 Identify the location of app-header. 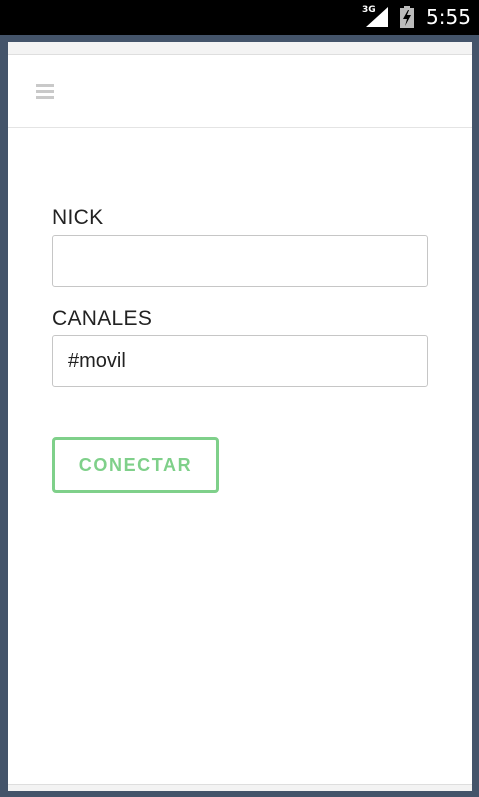
(240, 92).